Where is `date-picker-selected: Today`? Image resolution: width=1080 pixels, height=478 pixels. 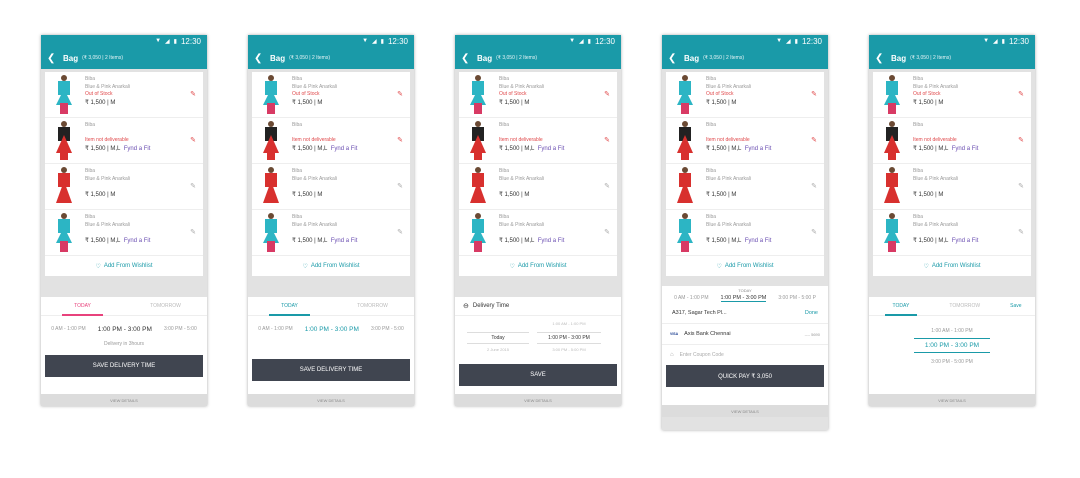 date-picker-selected: Today is located at coordinates (498, 338).